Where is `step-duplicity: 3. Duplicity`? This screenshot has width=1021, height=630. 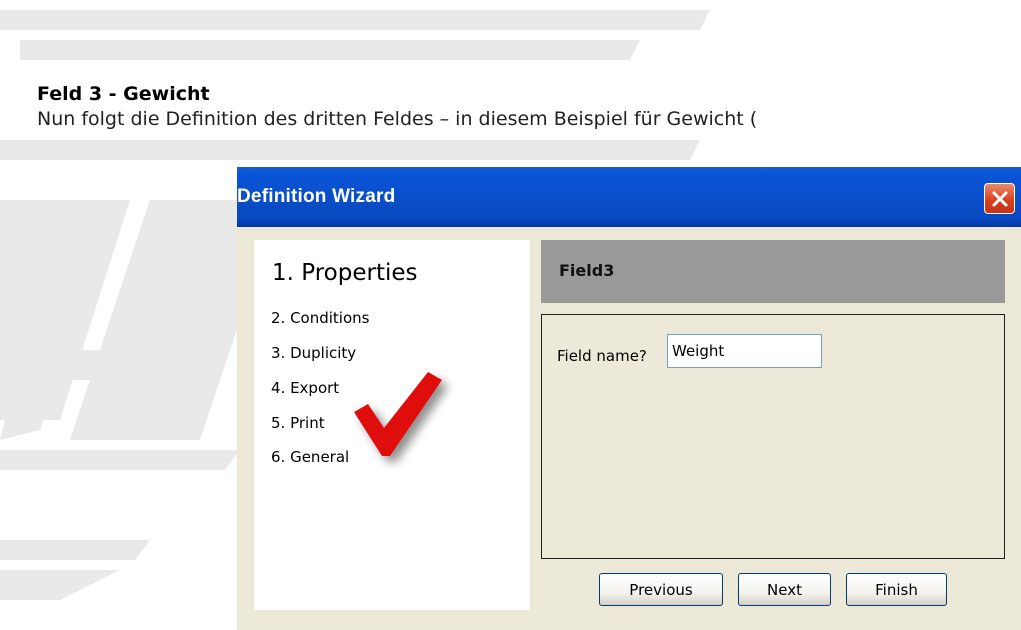 step-duplicity: 3. Duplicity is located at coordinates (314, 353).